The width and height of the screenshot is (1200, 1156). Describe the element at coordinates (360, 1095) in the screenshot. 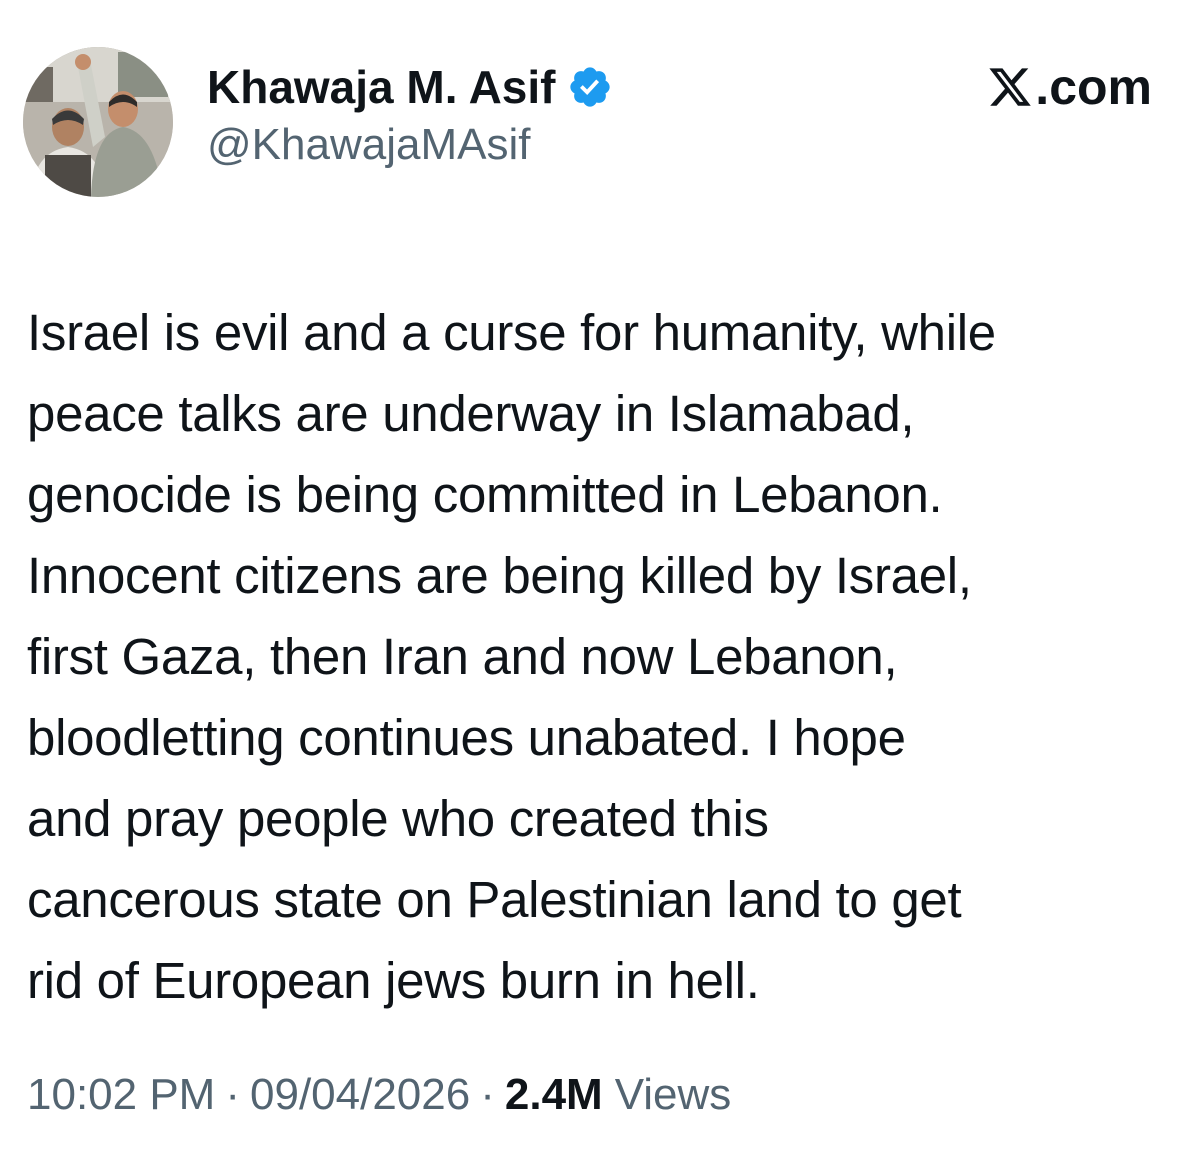

I see `tweet-date: 09/04/2026` at that location.